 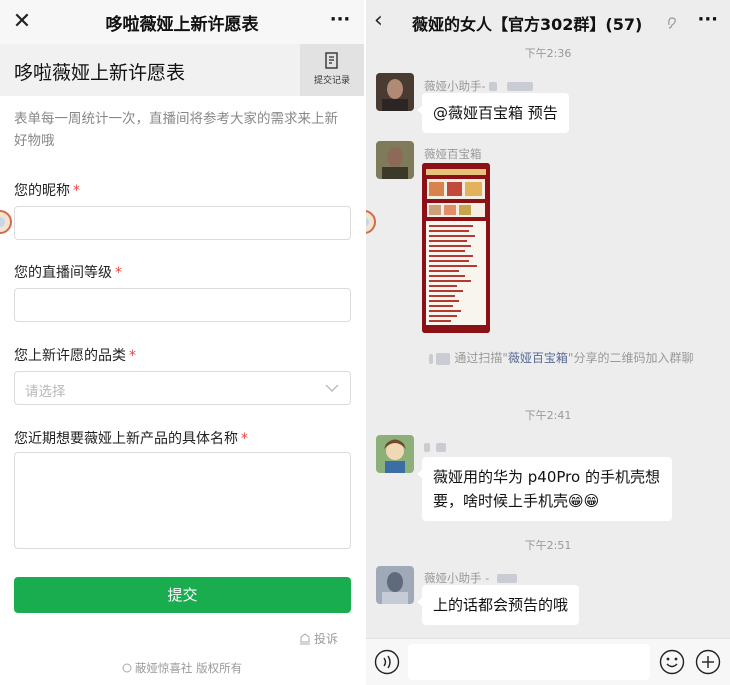 I want to click on document-icon, so click(x=331, y=60).